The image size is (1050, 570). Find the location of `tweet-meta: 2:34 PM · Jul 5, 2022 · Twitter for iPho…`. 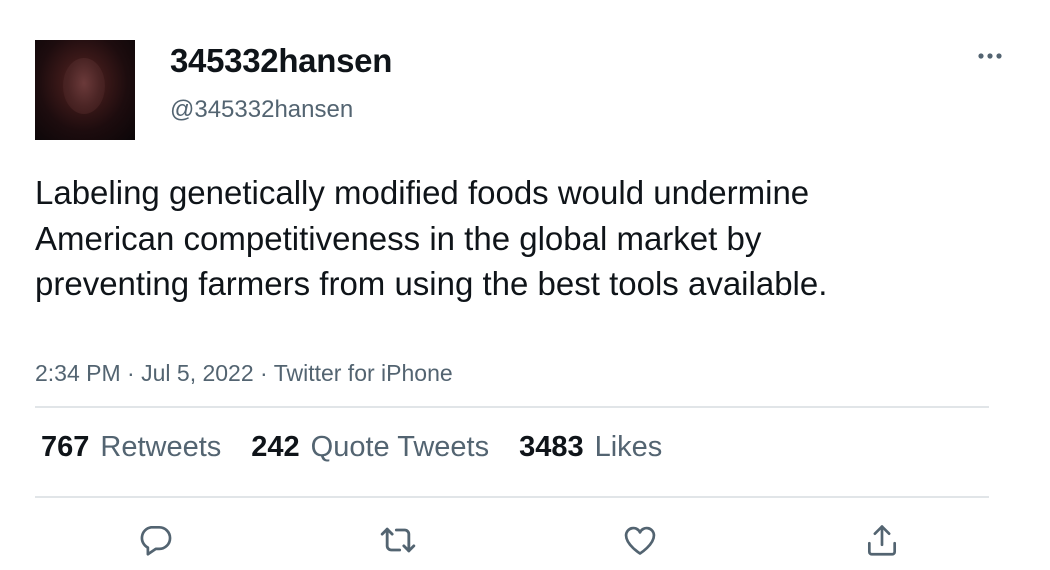

tweet-meta: 2:34 PM · Jul 5, 2022 · Twitter for iPho… is located at coordinates (244, 373).